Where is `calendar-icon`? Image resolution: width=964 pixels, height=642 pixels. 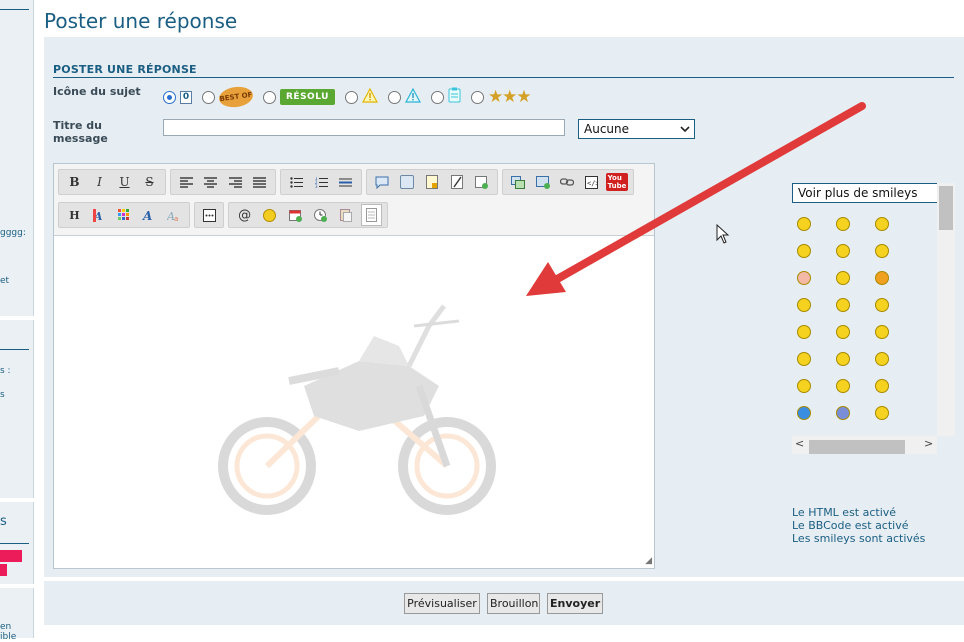
calendar-icon is located at coordinates (295, 215).